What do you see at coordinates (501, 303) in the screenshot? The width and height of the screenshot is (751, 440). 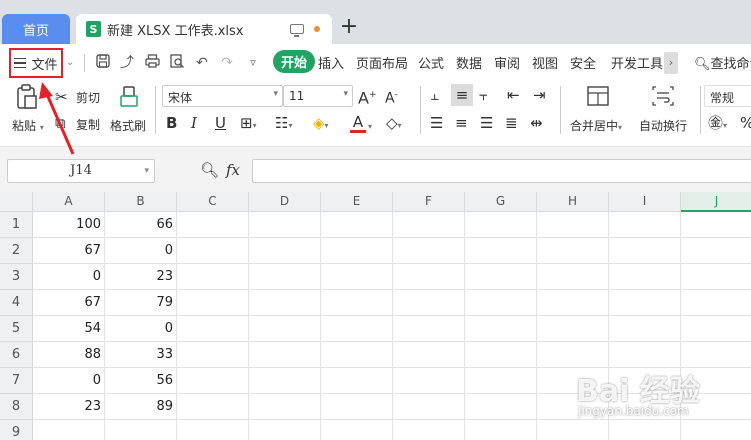 I see `cell-g4` at bounding box center [501, 303].